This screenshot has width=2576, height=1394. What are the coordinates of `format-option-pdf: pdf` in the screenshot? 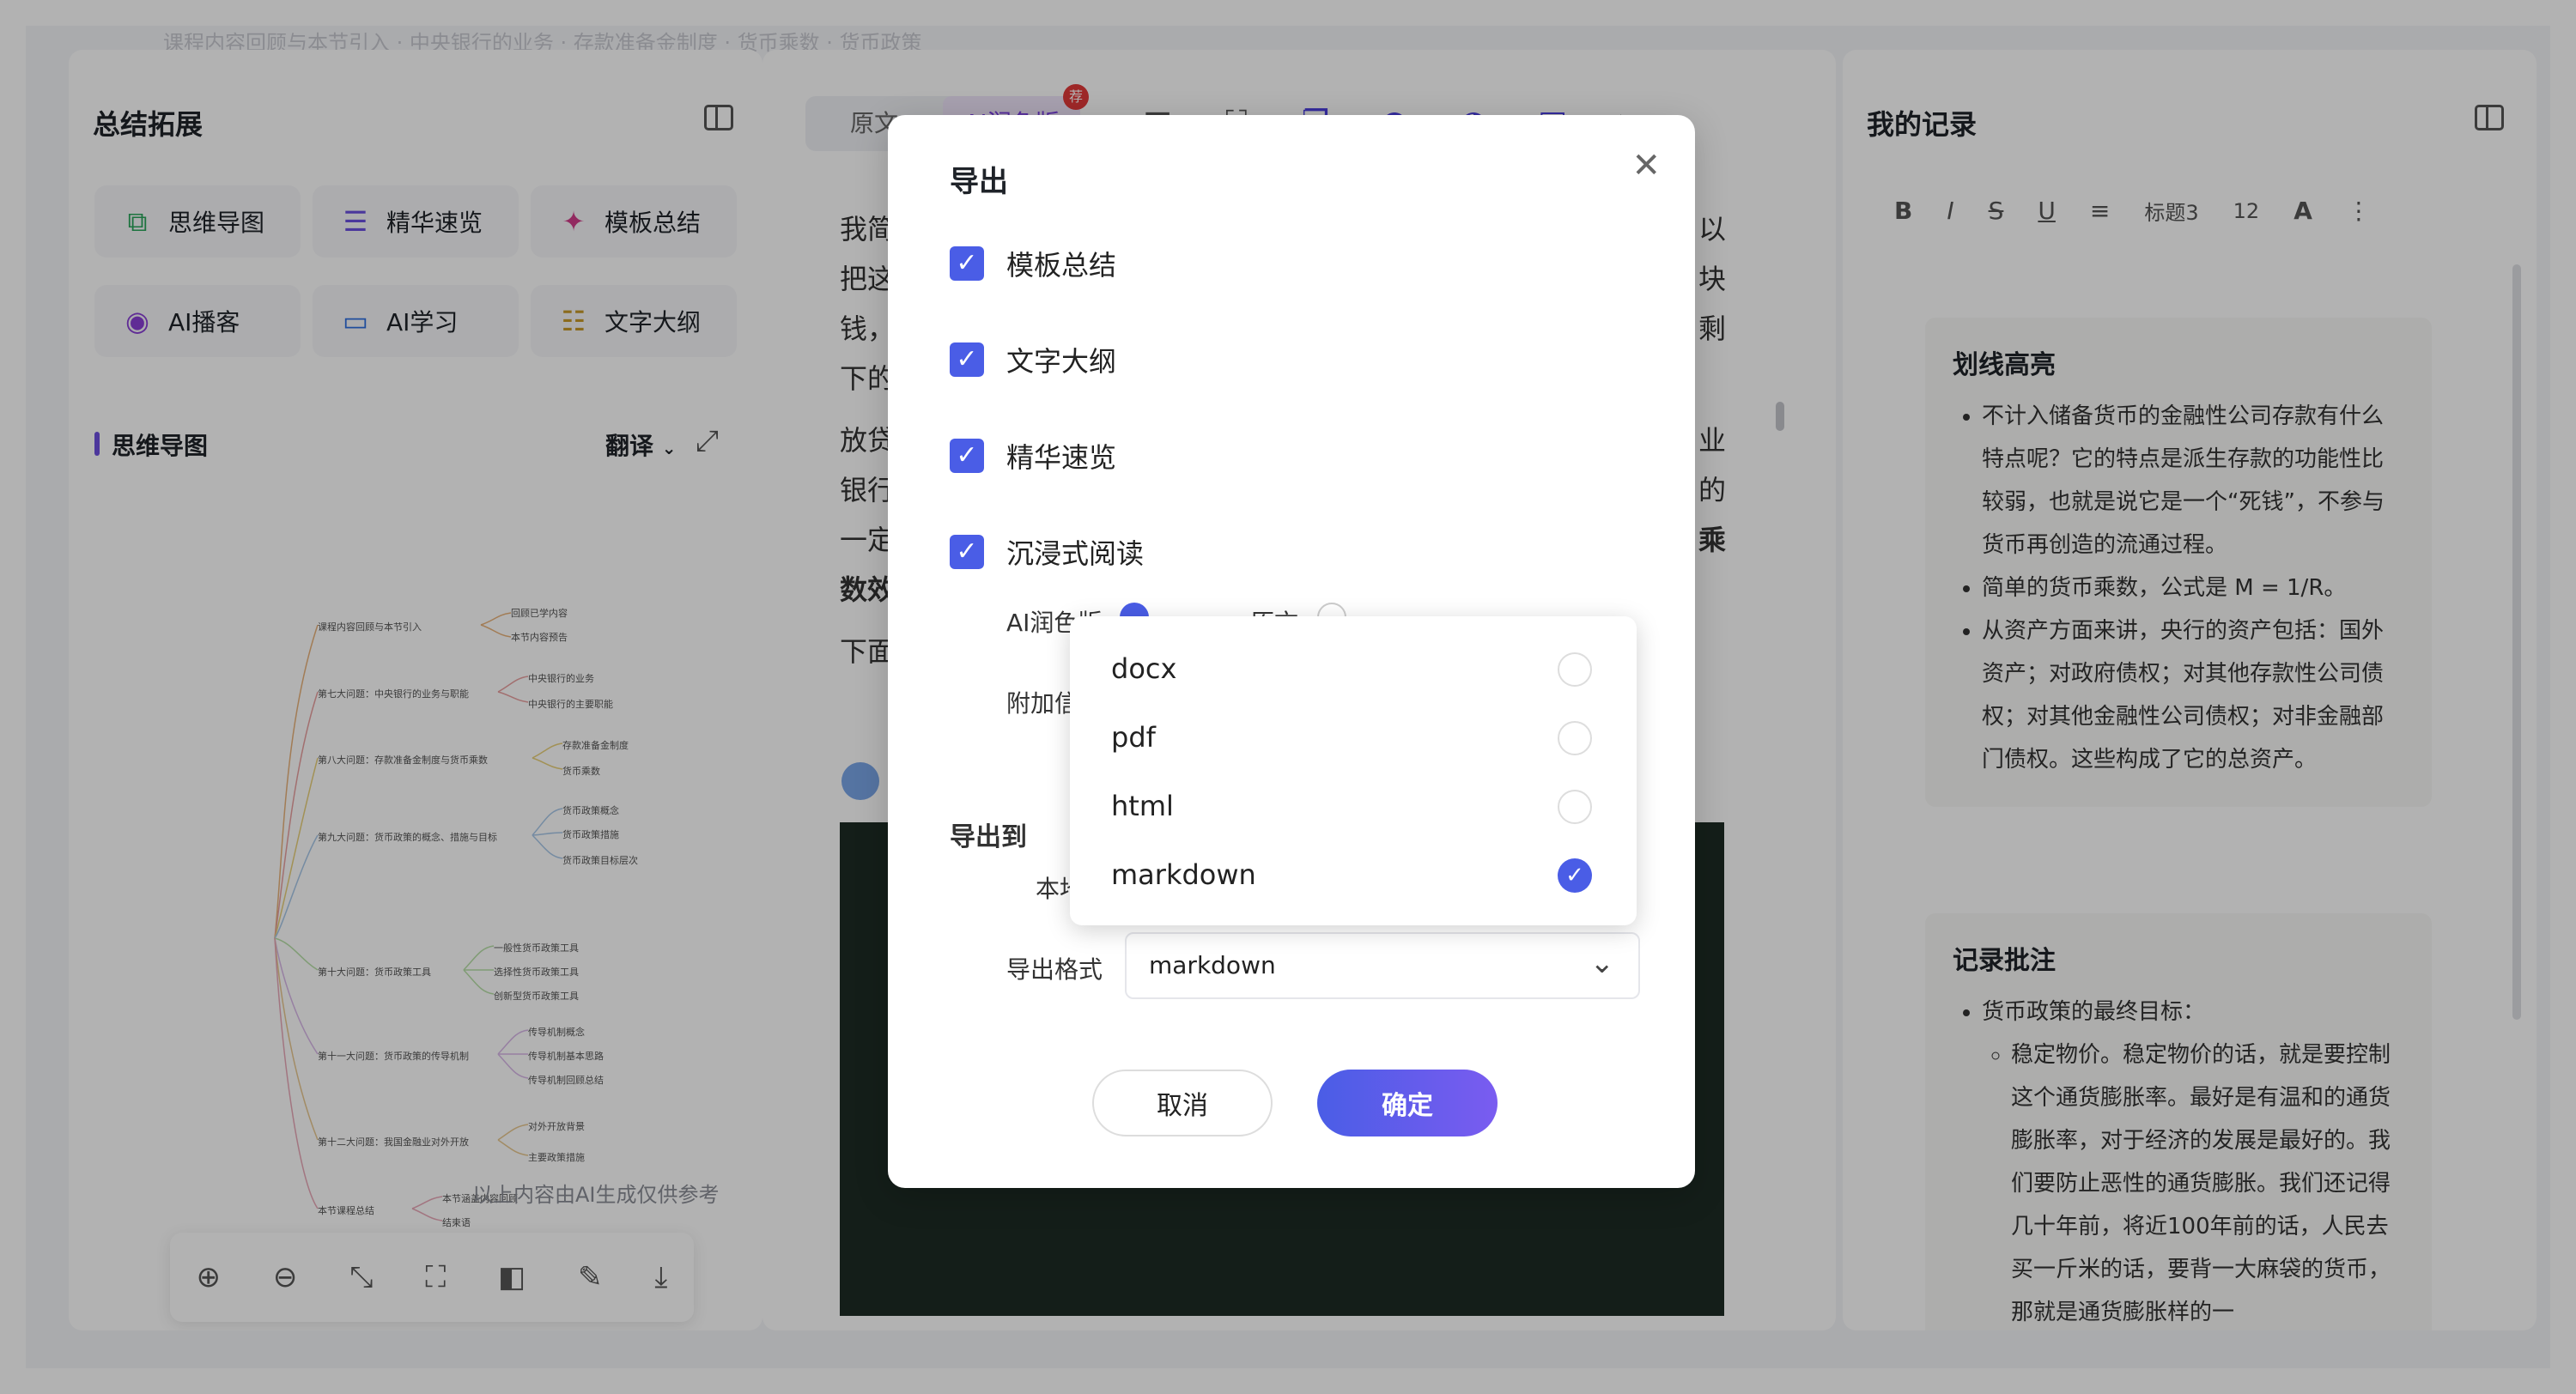 It's located at (1133, 737).